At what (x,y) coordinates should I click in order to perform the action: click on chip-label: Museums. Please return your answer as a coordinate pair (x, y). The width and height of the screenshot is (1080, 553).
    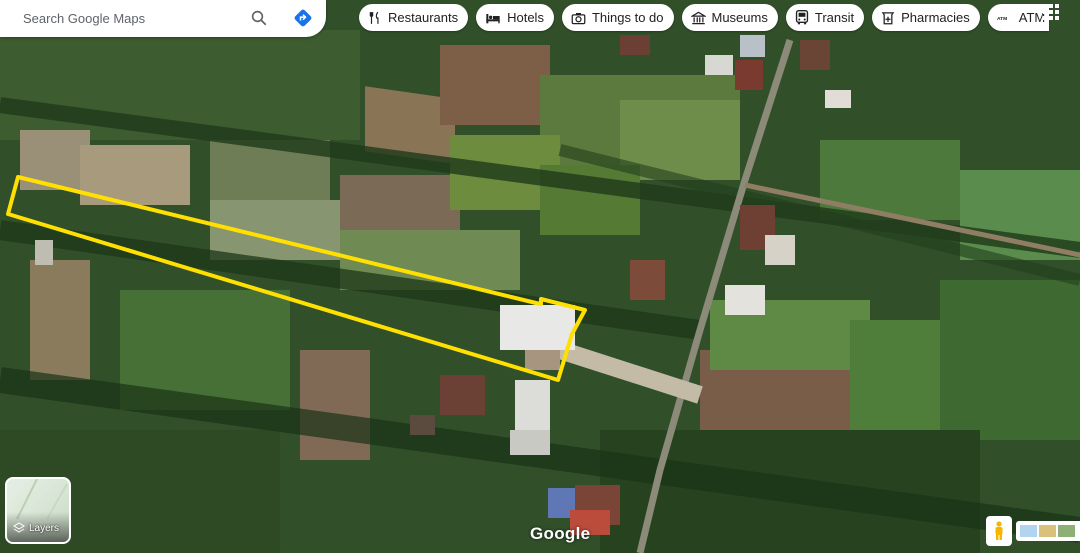
    Looking at the image, I should click on (739, 17).